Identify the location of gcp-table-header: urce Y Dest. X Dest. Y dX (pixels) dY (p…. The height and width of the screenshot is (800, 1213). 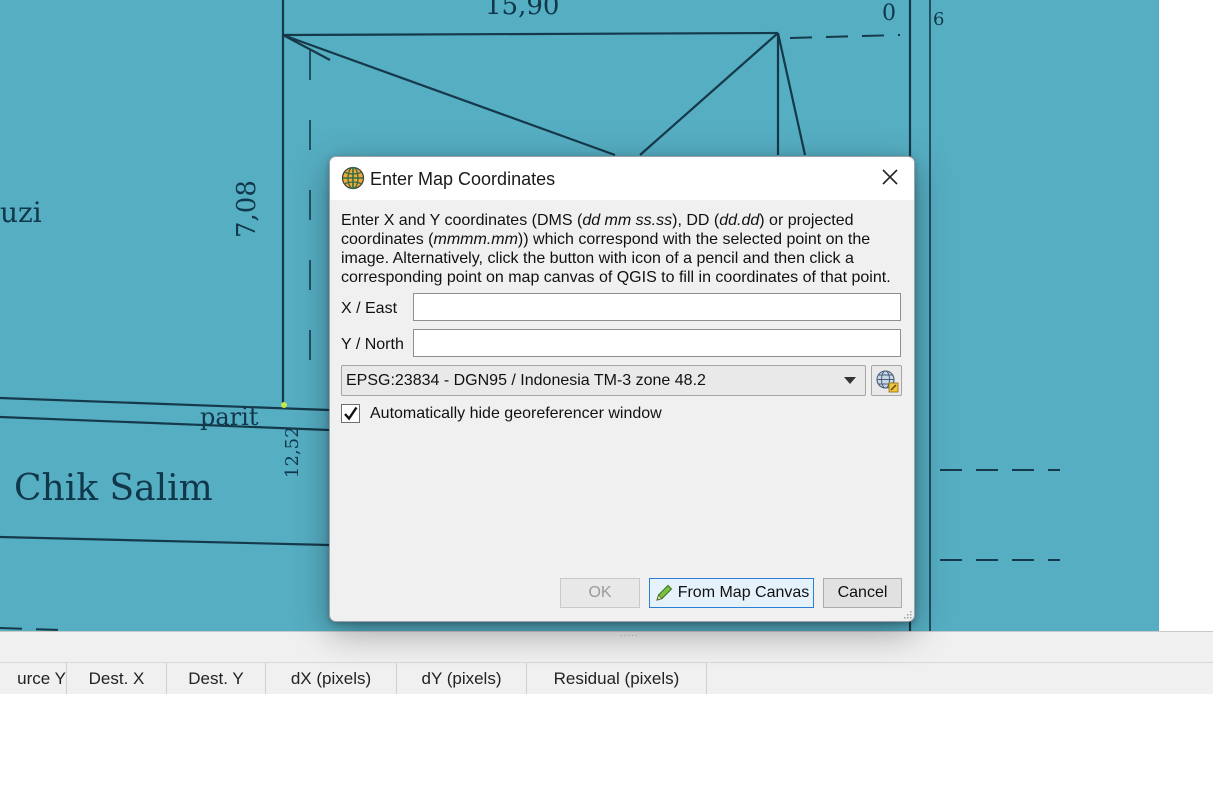
(606, 678).